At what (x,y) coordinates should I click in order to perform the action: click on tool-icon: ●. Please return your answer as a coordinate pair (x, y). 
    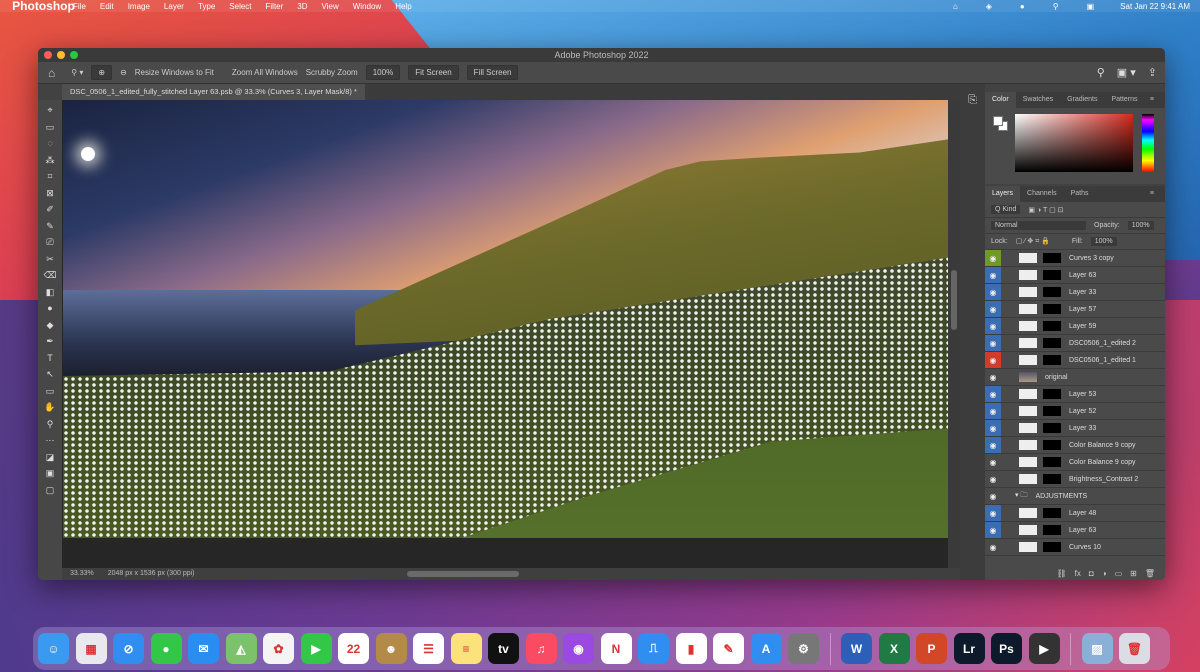
    Looking at the image, I should click on (49, 308).